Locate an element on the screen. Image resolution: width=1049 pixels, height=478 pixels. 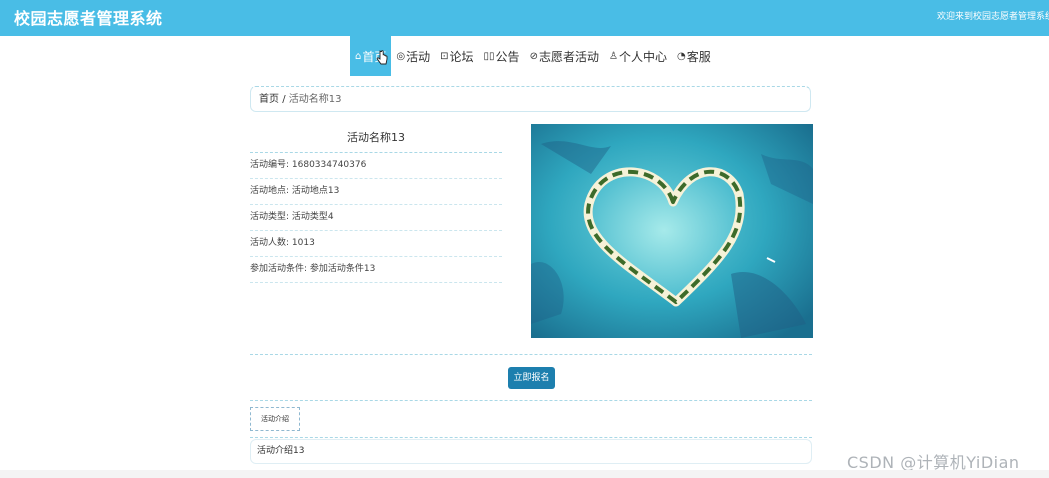
breadcrumb-home: 首页 is located at coordinates (269, 99).